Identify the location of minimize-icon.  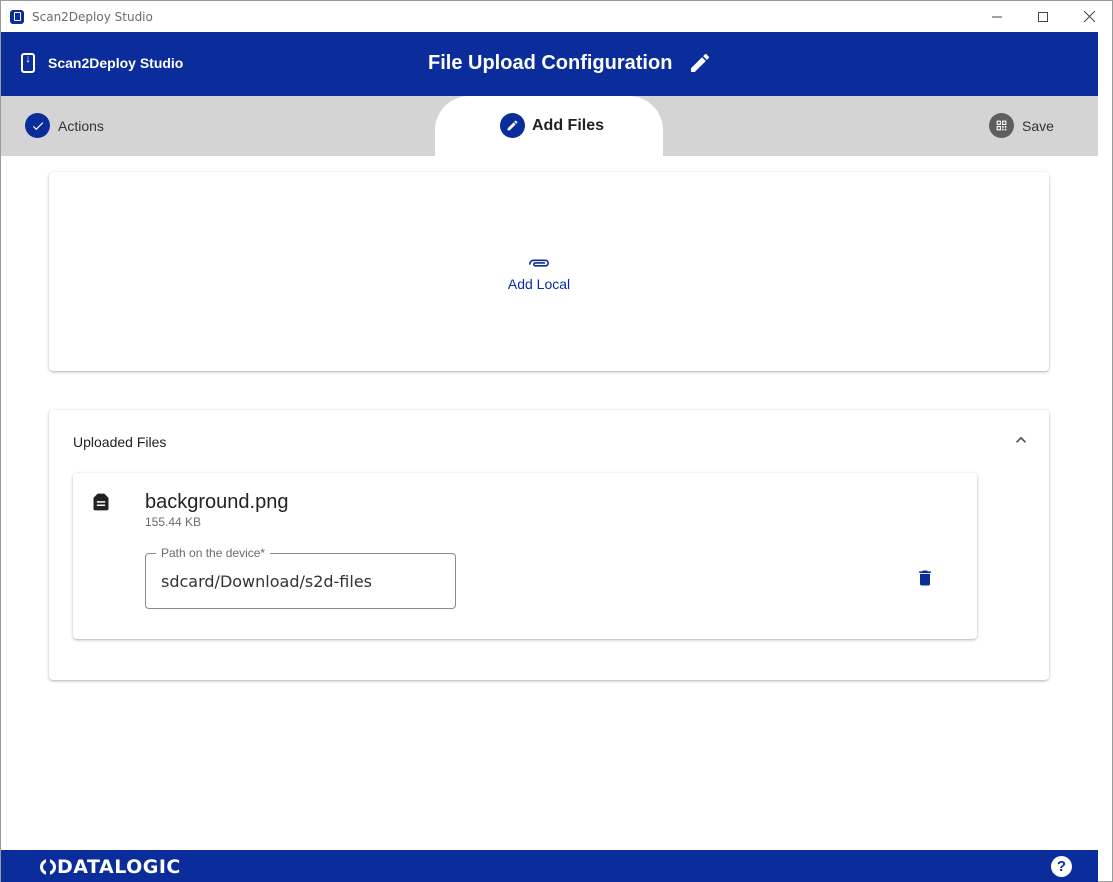
(997, 16).